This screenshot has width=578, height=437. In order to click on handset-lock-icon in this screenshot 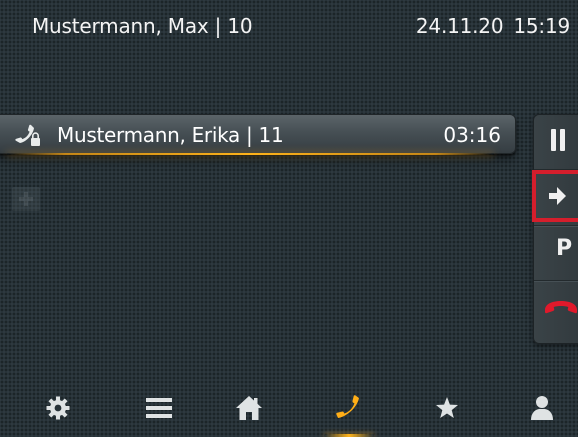, I will do `click(27, 135)`.